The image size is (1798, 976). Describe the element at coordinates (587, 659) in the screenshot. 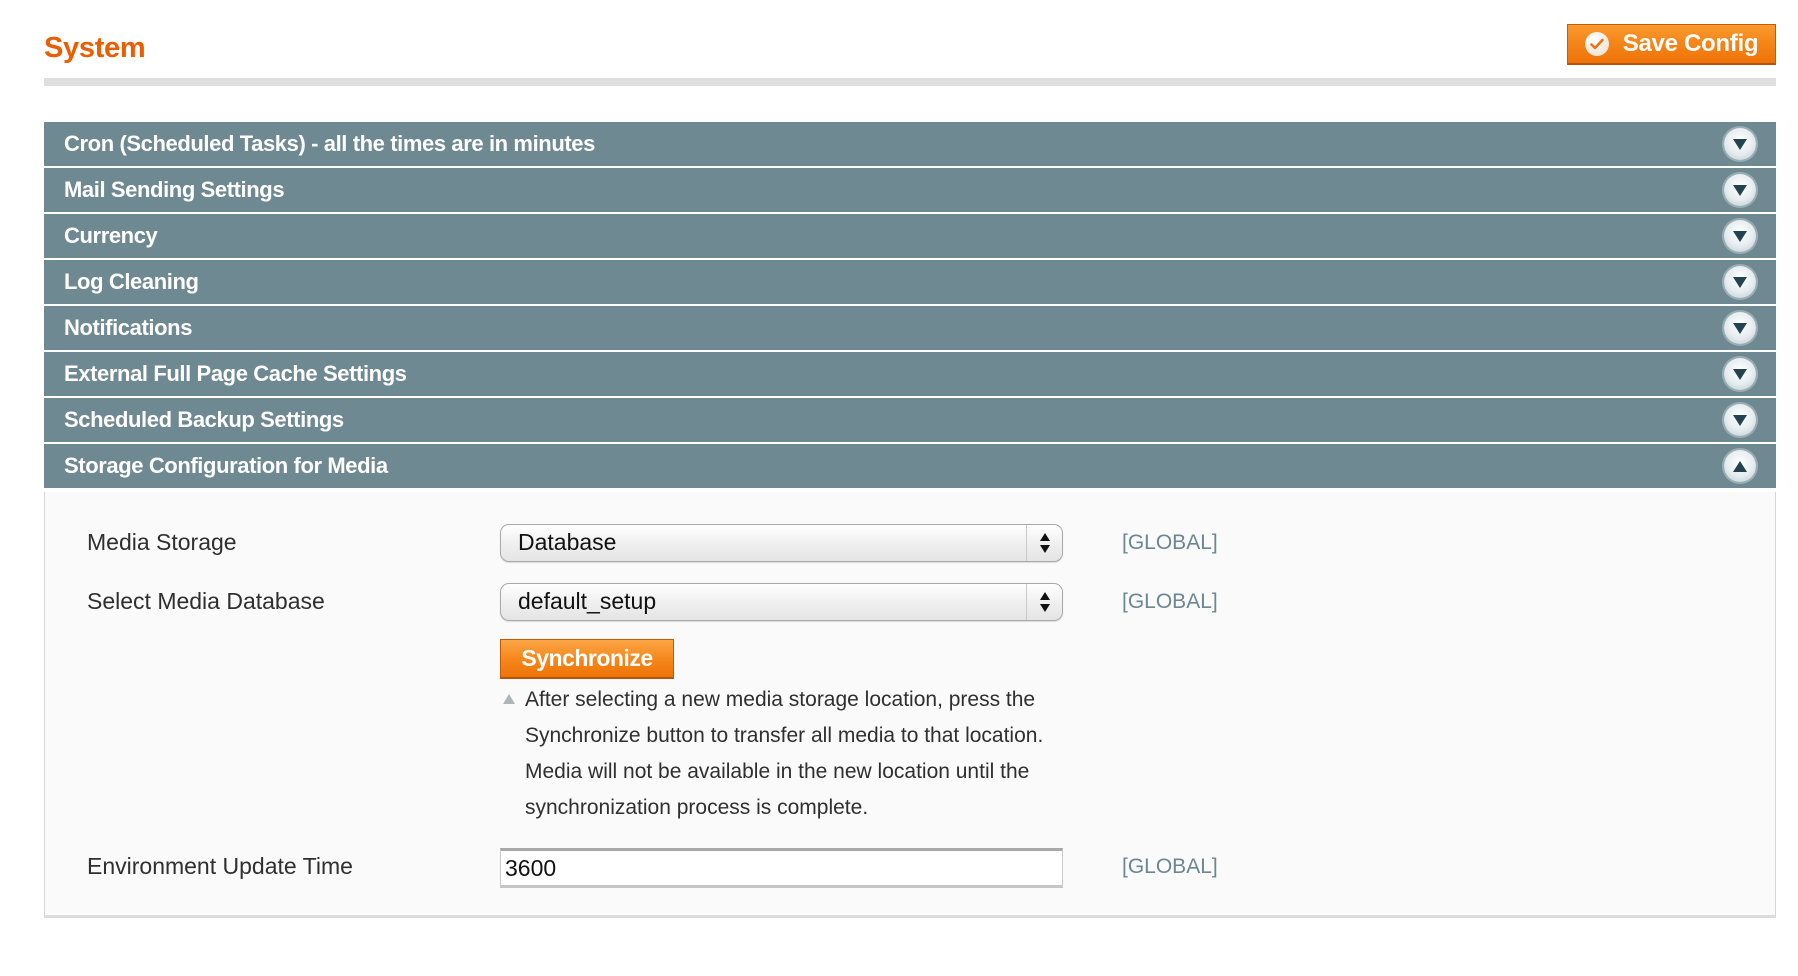

I see `synchronize-button: Synchronize` at that location.